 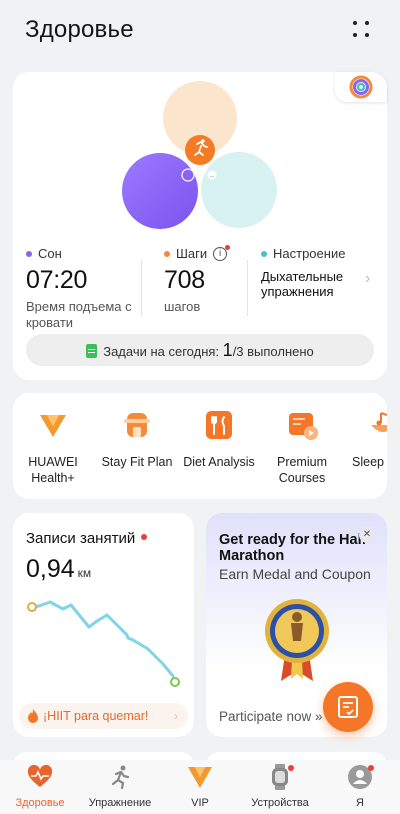 What do you see at coordinates (79, 29) in the screenshot?
I see `page-title: Здоровье` at bounding box center [79, 29].